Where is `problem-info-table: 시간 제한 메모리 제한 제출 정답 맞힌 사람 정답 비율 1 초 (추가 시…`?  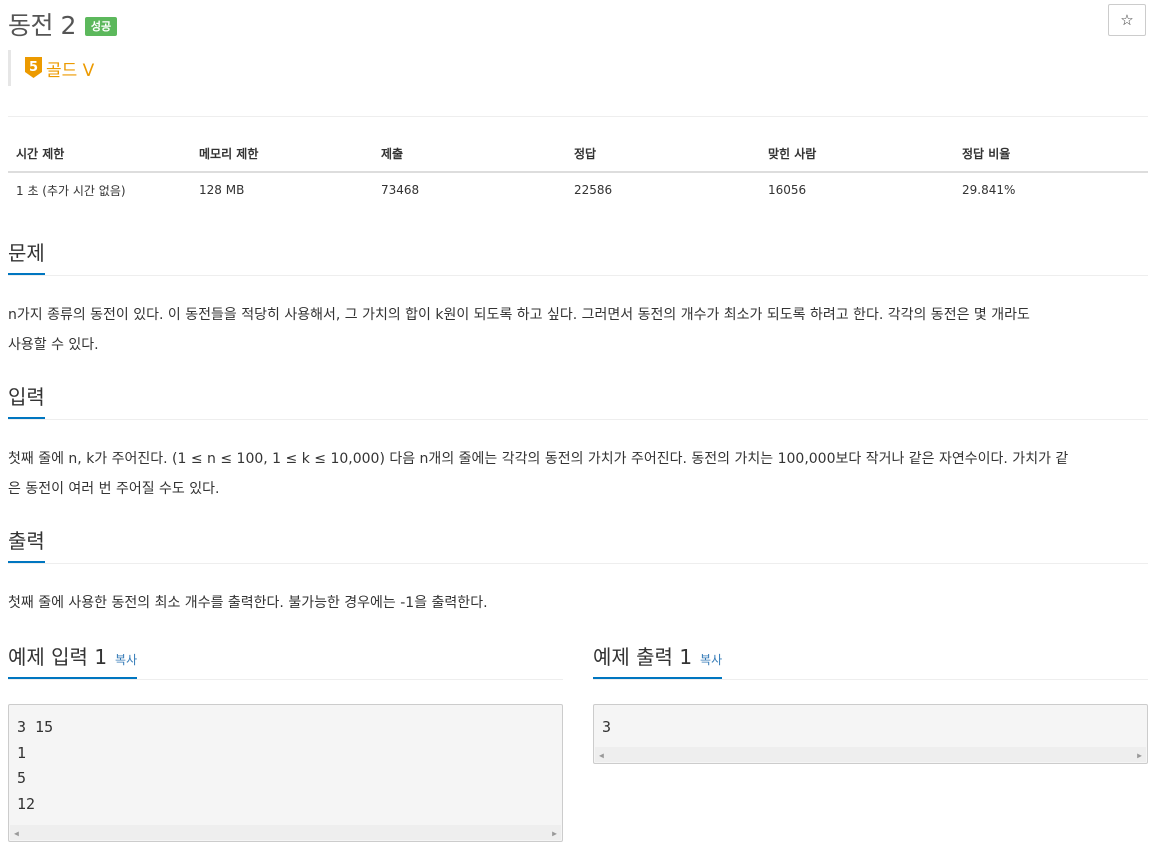 problem-info-table: 시간 제한 메모리 제한 제출 정답 맞힌 사람 정답 비율 1 초 (추가 시… is located at coordinates (578, 171).